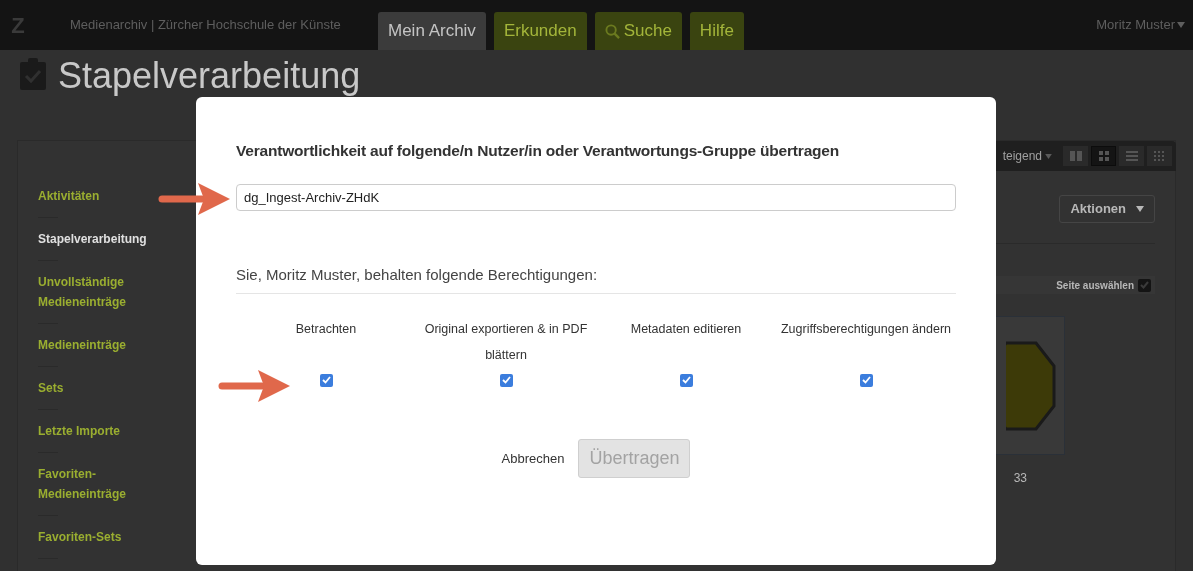 The image size is (1193, 571). I want to click on columns-icon, so click(1075, 156).